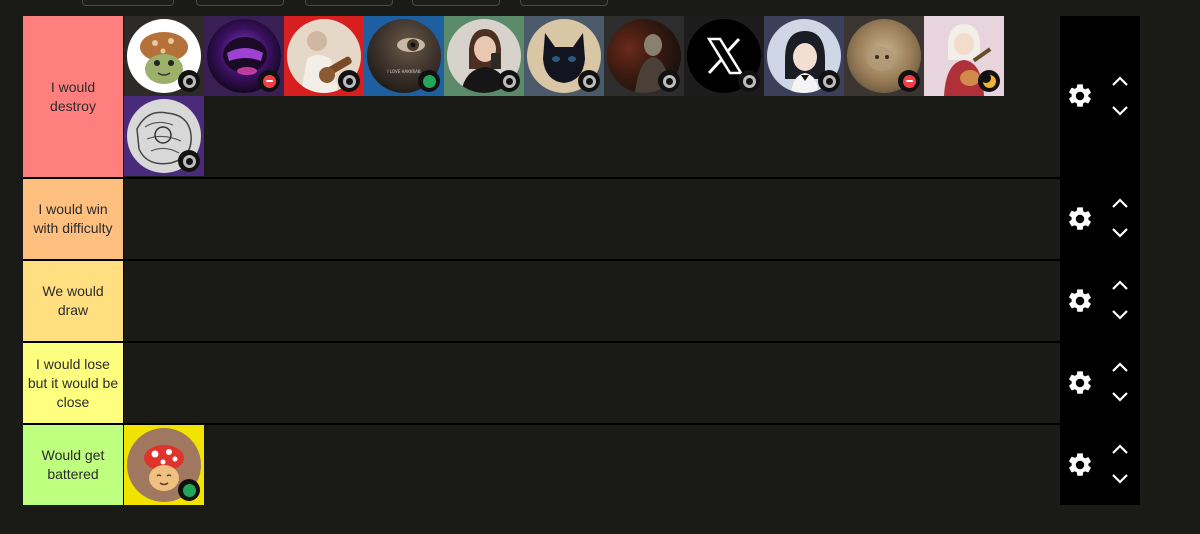  I want to click on eye-avatar-caption: I LOVE HAKKRAB, so click(403, 71).